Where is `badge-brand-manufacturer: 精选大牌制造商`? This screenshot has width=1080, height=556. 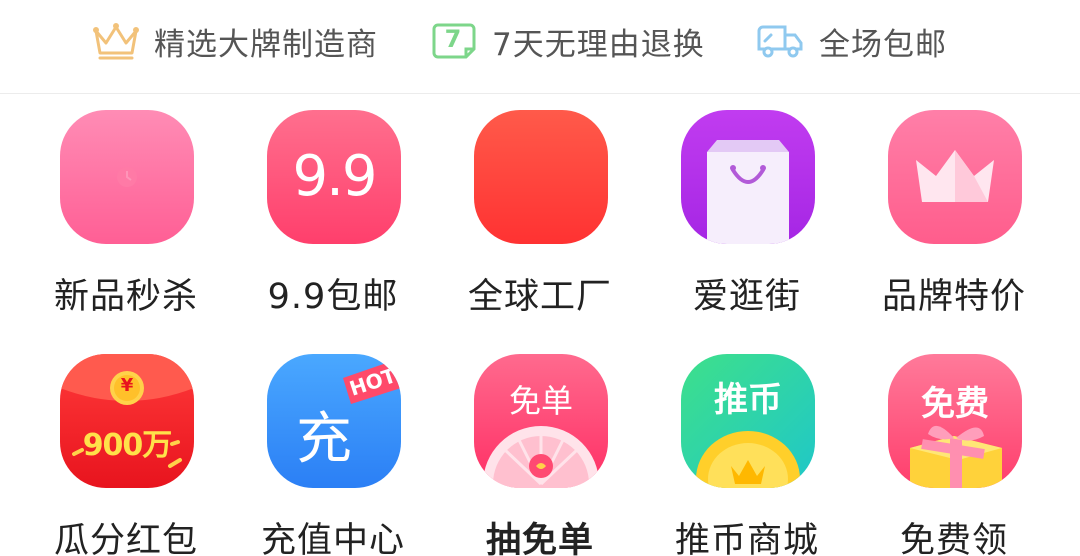 badge-brand-manufacturer: 精选大牌制造商 is located at coordinates (235, 41).